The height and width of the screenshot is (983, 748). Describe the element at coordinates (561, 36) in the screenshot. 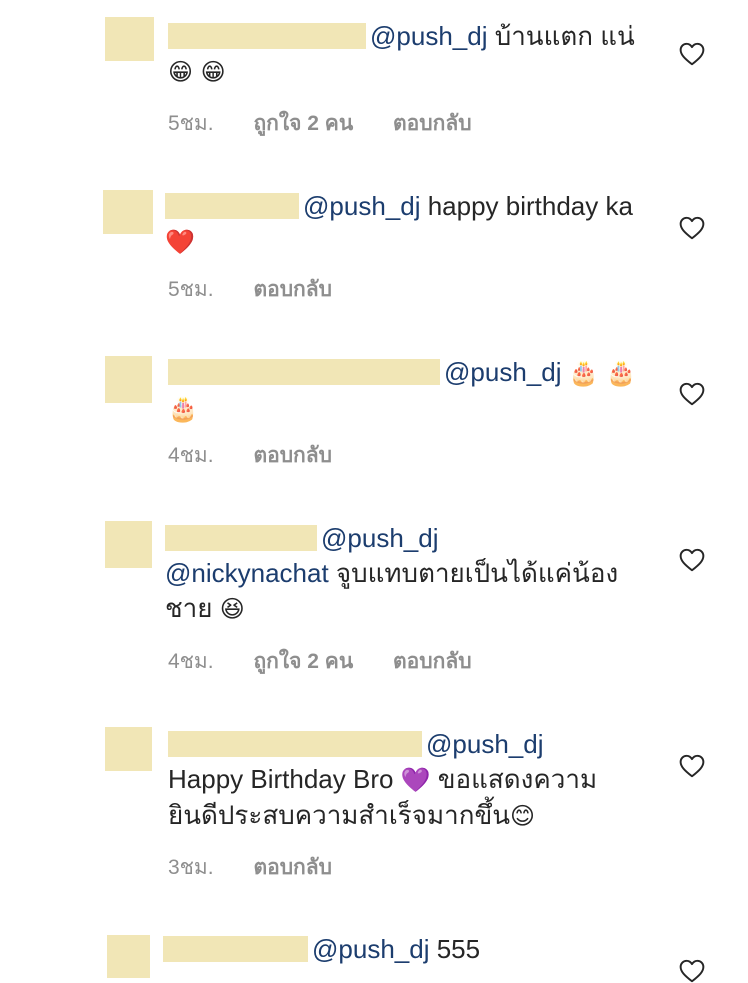

I see `comment-text: บ้านแตก แน่` at that location.